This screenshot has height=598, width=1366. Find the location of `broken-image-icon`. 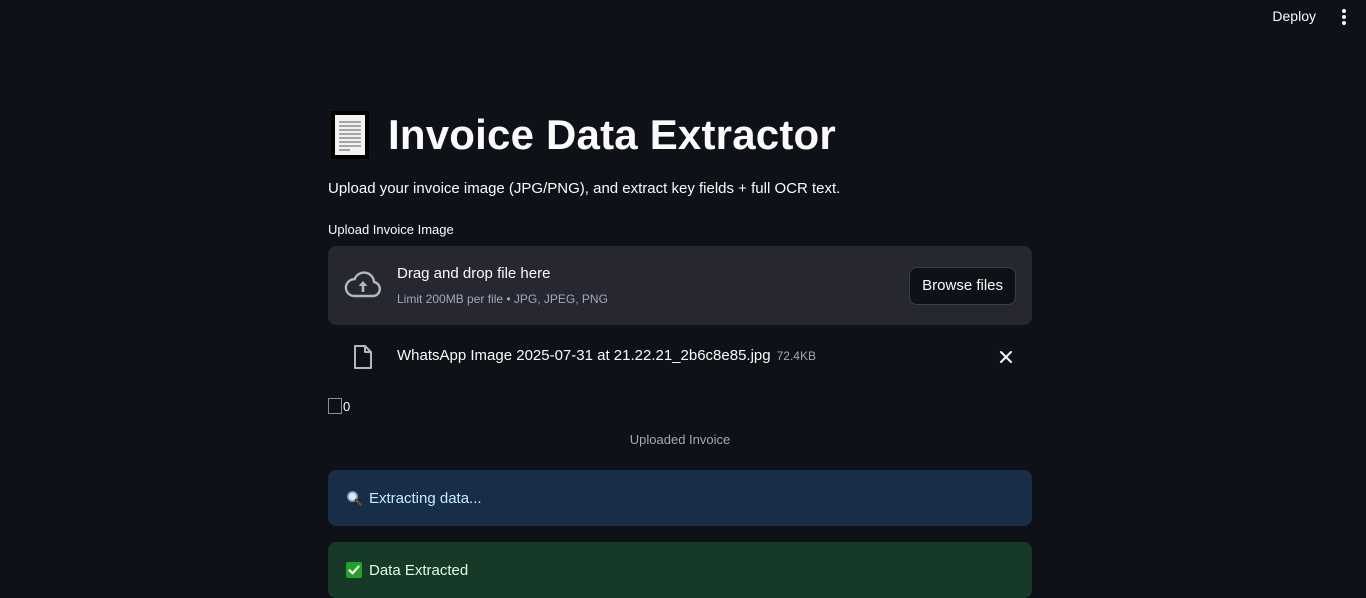

broken-image-icon is located at coordinates (335, 406).